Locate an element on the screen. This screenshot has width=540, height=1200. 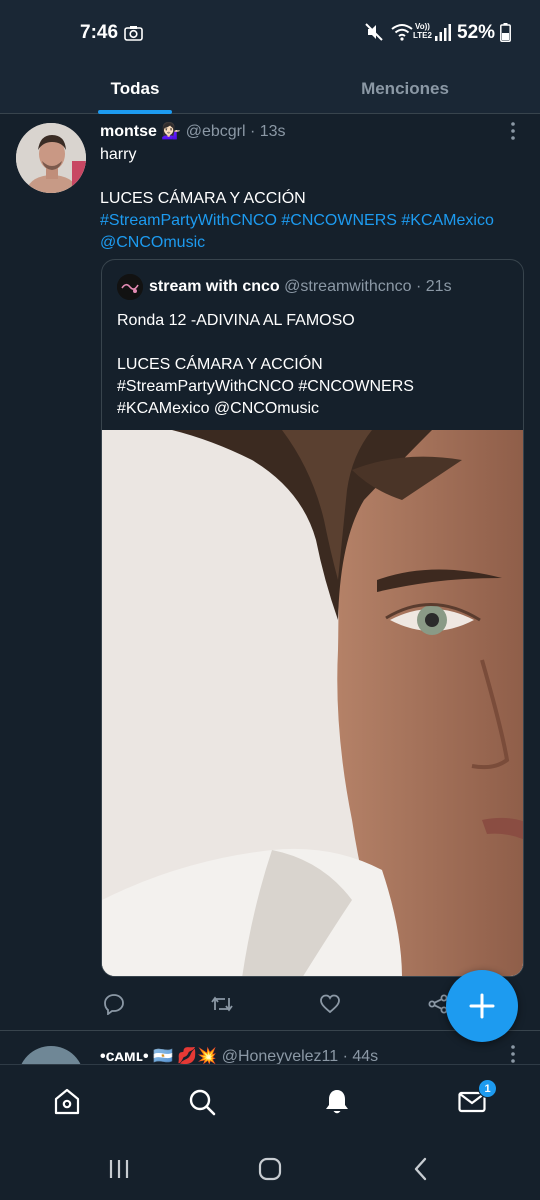
plus-icon is located at coordinates (482, 1006).